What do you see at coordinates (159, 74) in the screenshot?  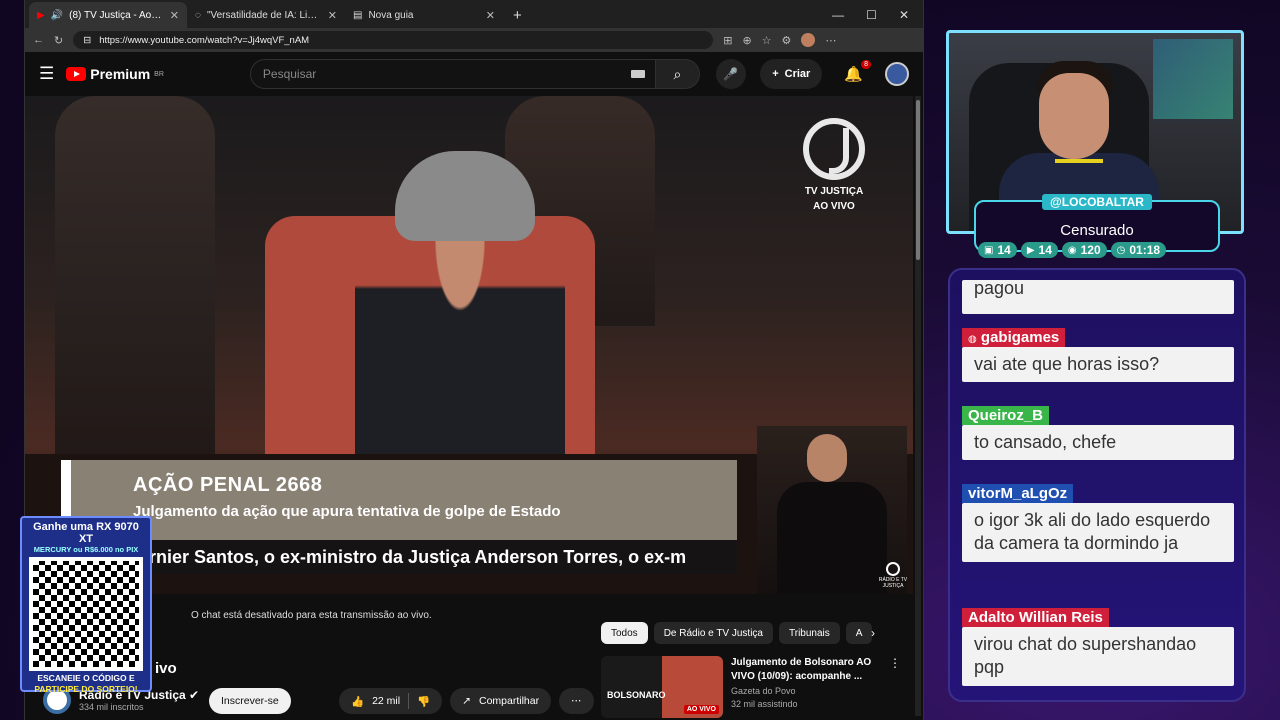 I see `region-code: BR` at bounding box center [159, 74].